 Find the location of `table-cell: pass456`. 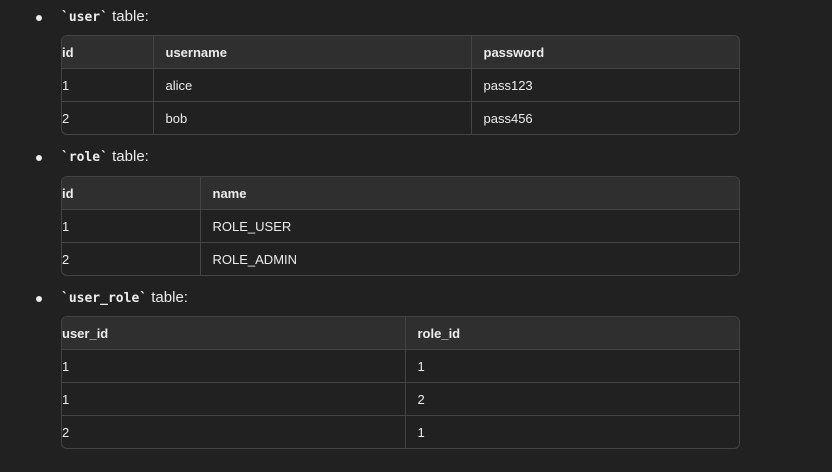

table-cell: pass456 is located at coordinates (604, 117).